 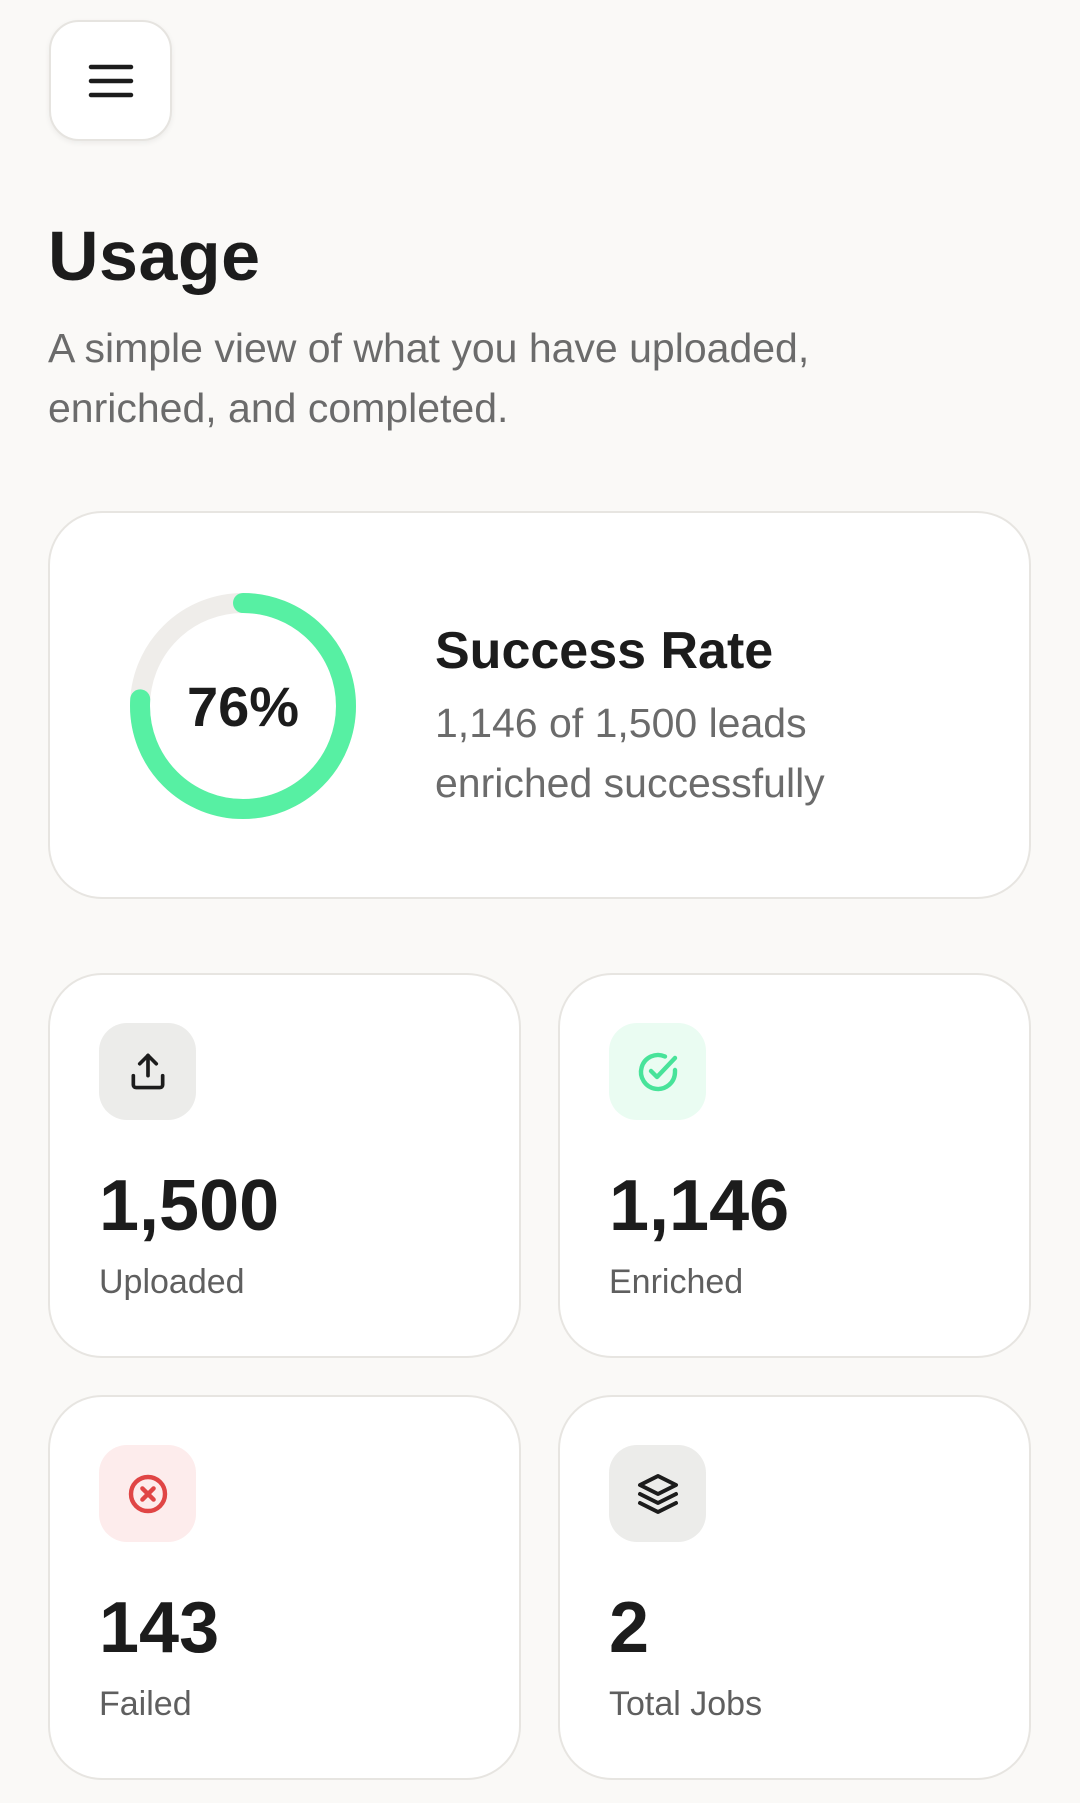 I want to click on stat-label-failed: Failed, so click(x=145, y=1704).